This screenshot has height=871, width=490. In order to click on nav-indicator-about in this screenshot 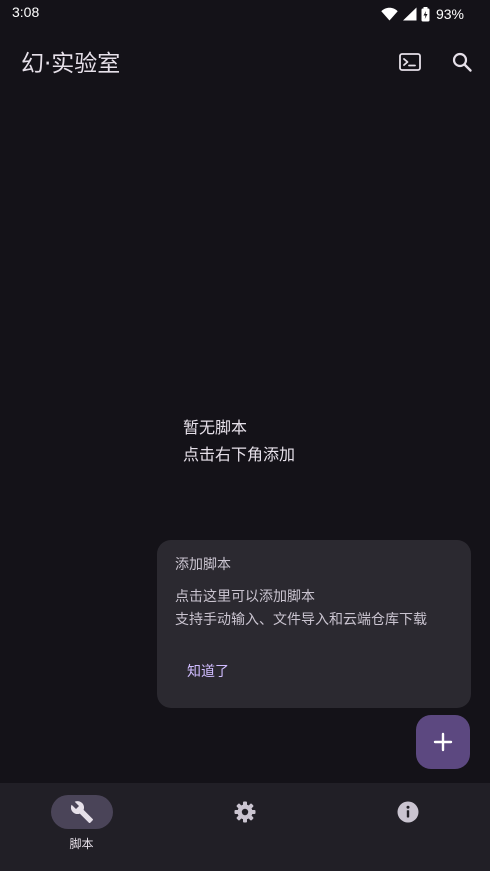, I will do `click(408, 812)`.